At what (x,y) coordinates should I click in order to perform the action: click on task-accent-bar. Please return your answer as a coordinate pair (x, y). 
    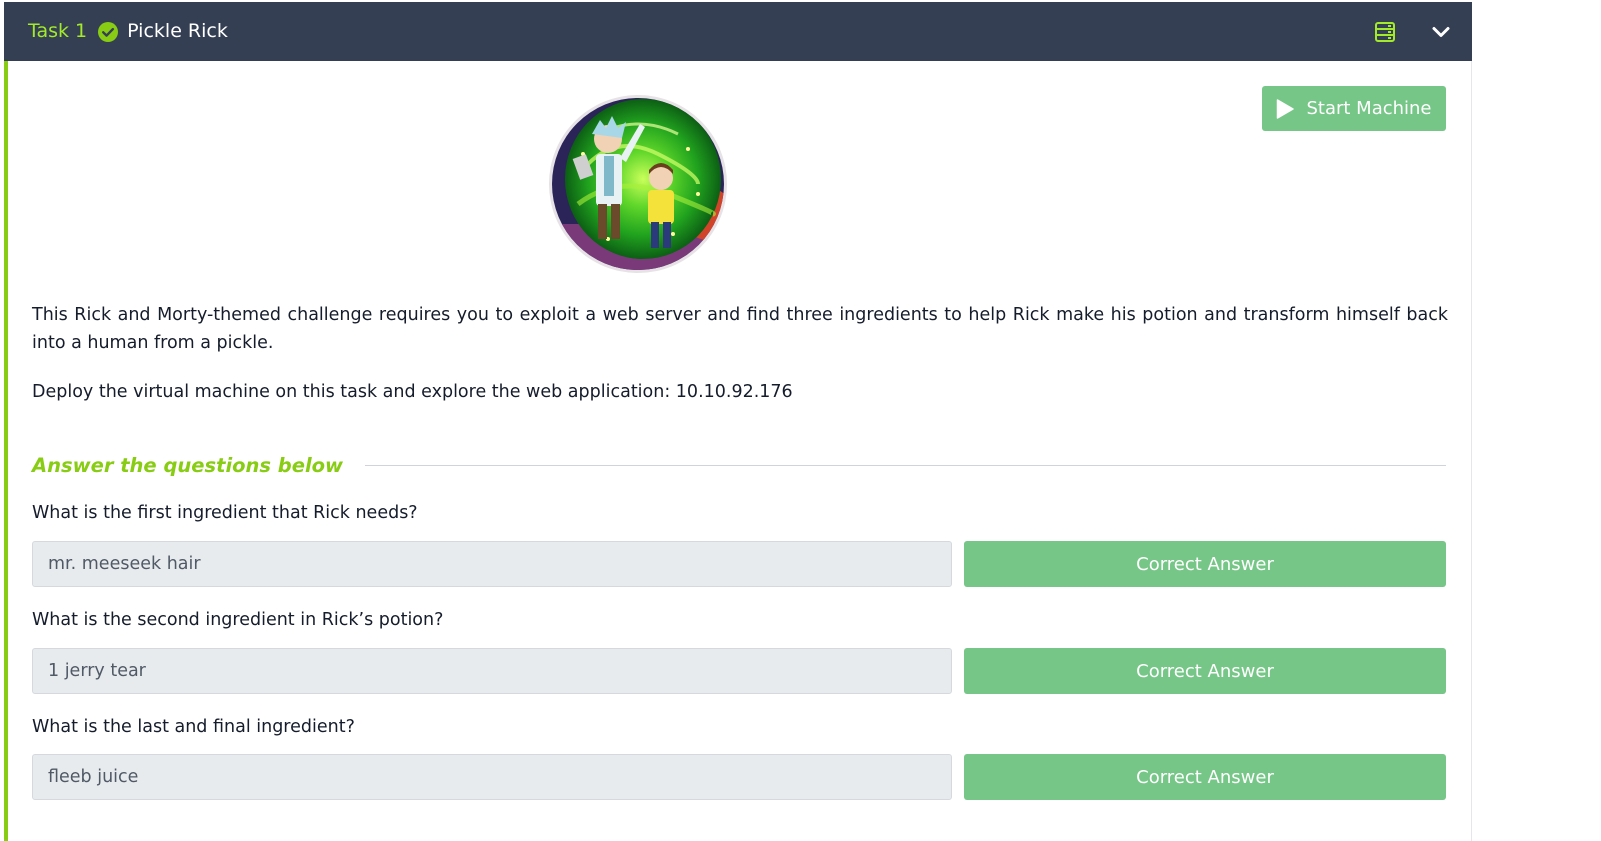
    Looking at the image, I should click on (6, 451).